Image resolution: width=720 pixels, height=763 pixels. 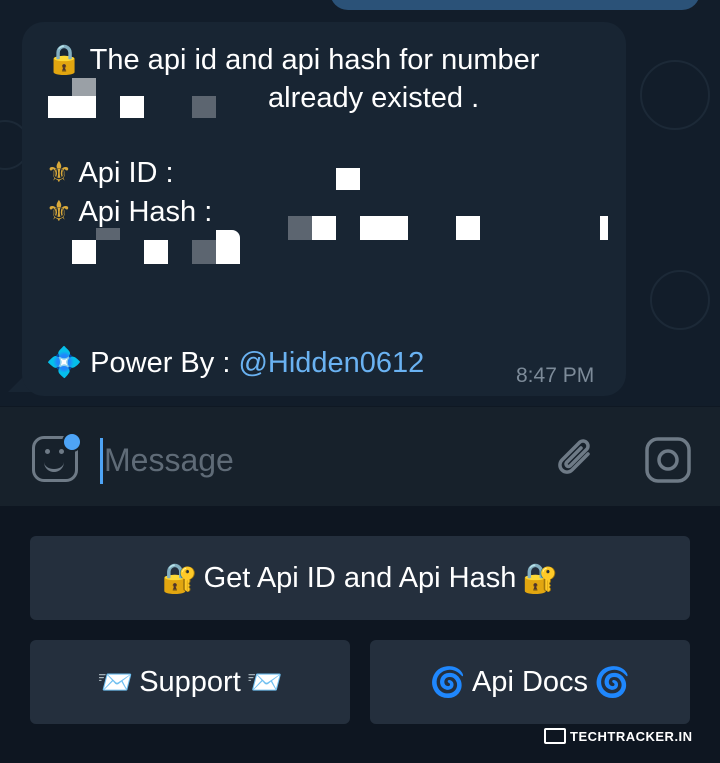 I want to click on api-id-label: Api ID :, so click(x=126, y=173).